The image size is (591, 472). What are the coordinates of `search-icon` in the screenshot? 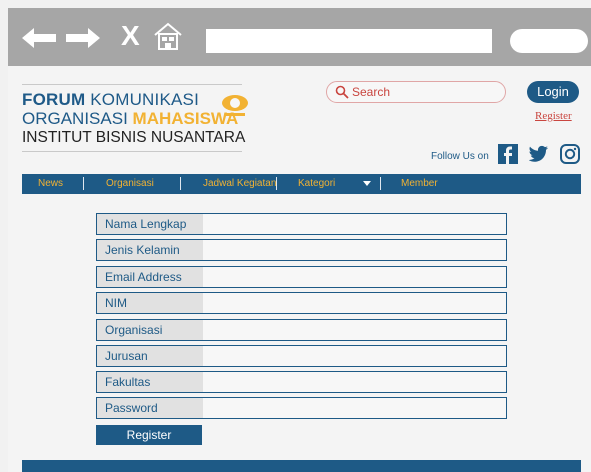 It's located at (342, 92).